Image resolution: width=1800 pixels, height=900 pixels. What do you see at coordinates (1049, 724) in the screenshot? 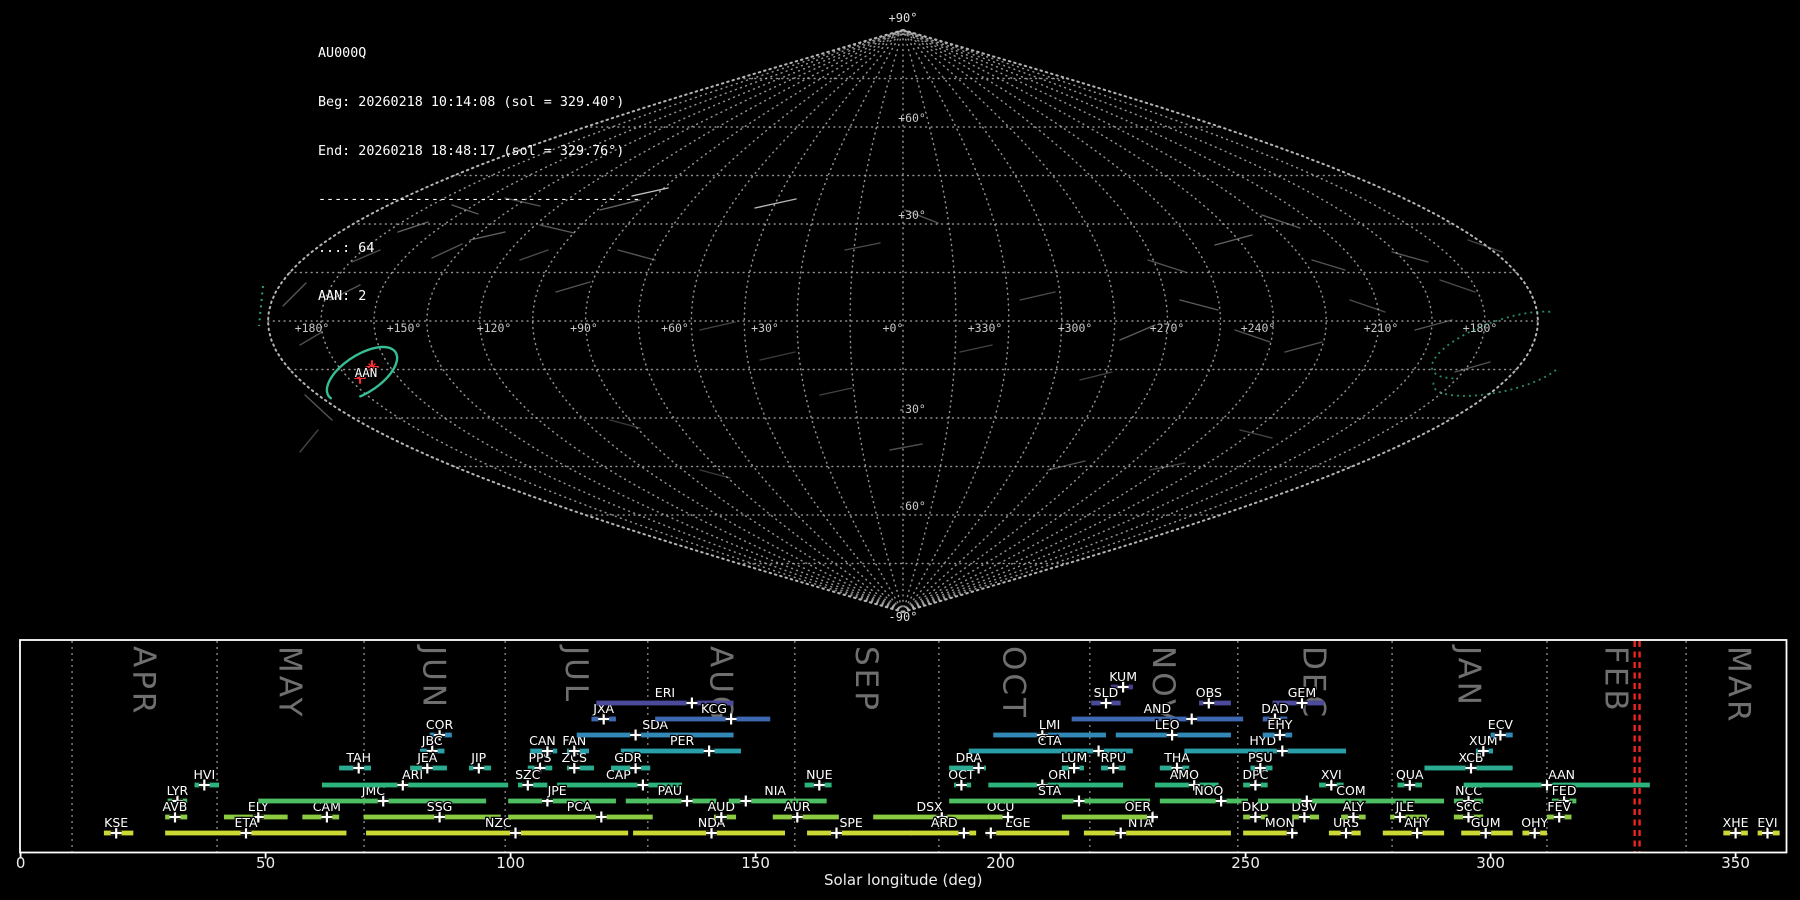
I see `shower-label: LMI` at bounding box center [1049, 724].